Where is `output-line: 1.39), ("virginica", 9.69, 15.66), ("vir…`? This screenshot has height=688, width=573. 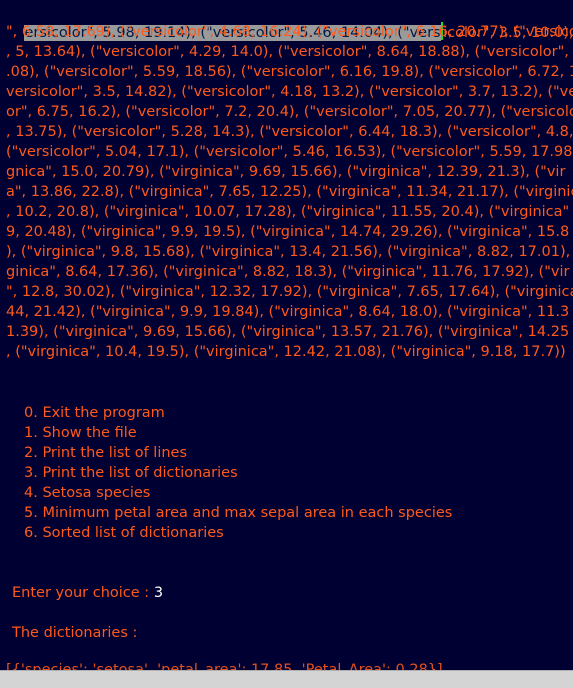
output-line: 1.39), ("virginica", 9.69, 15.66), ("vir… is located at coordinates (288, 332).